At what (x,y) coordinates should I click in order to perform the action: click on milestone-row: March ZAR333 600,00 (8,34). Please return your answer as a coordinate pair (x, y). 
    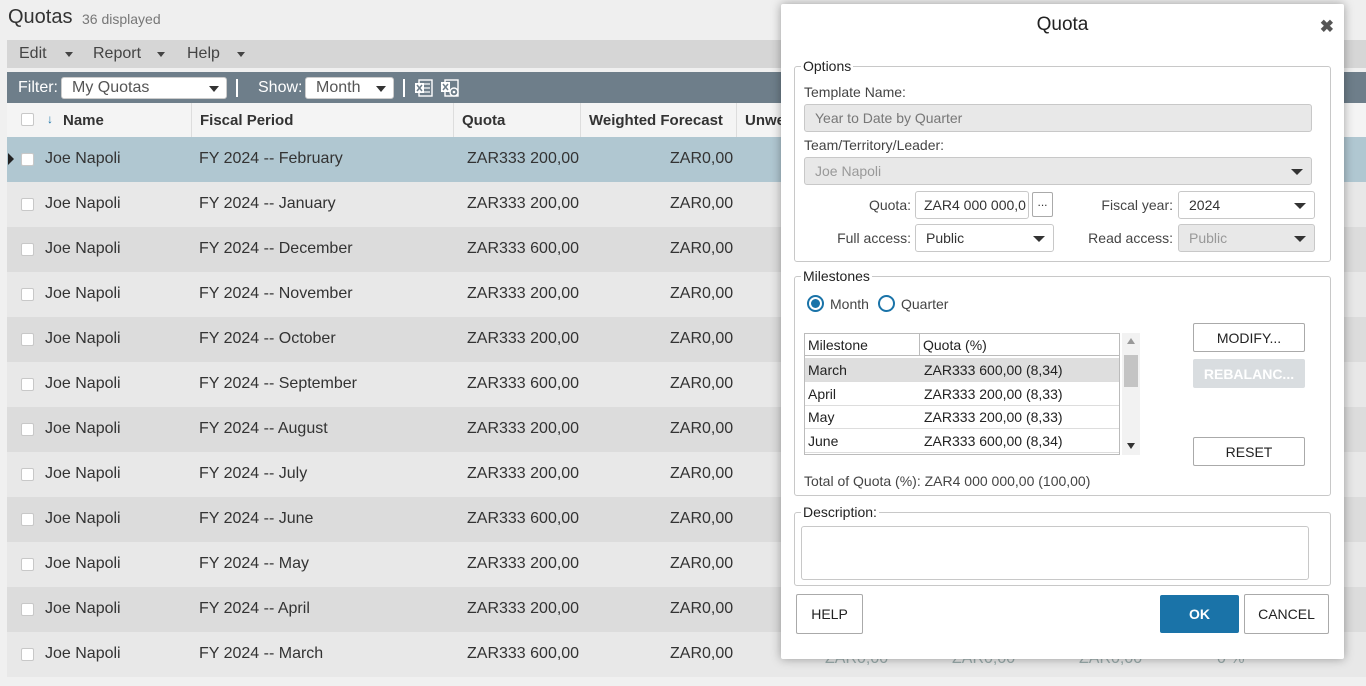
    Looking at the image, I should click on (962, 370).